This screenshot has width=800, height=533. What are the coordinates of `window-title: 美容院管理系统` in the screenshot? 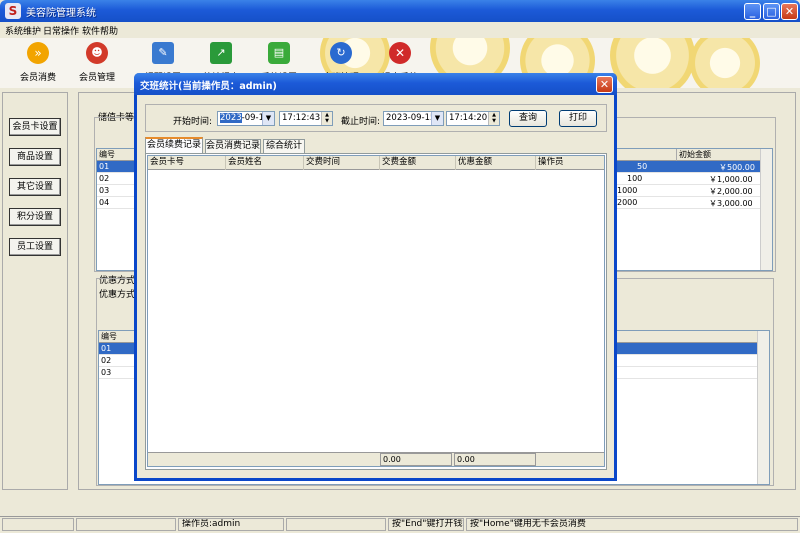 It's located at (61, 13).